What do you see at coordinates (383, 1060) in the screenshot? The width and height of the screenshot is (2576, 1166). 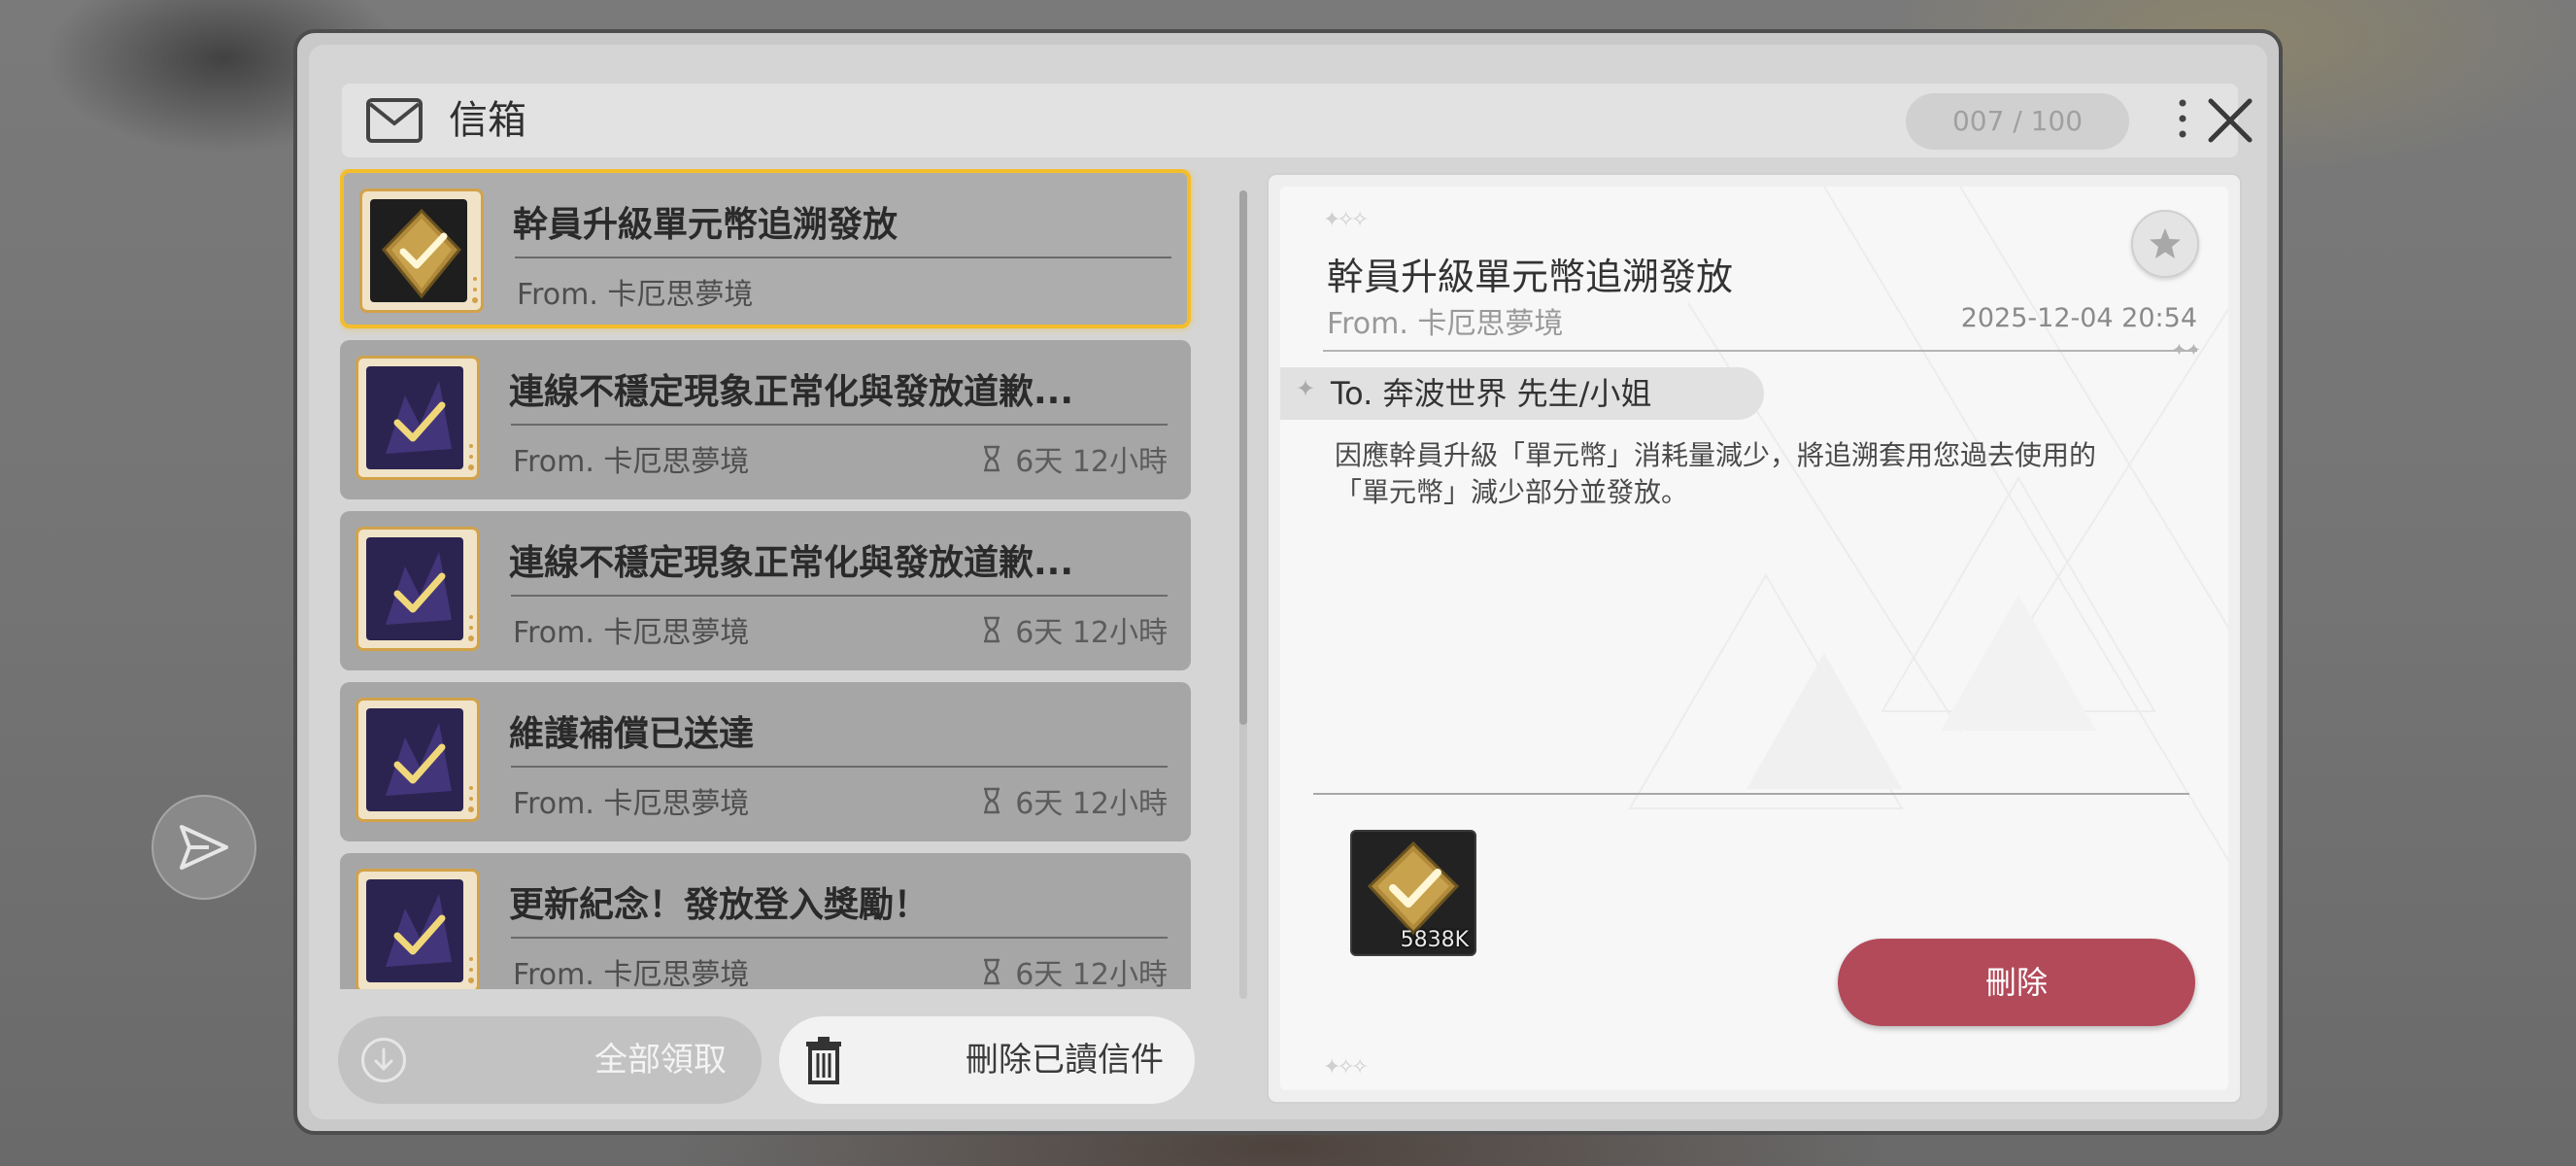 I see `download-circle-icon` at bounding box center [383, 1060].